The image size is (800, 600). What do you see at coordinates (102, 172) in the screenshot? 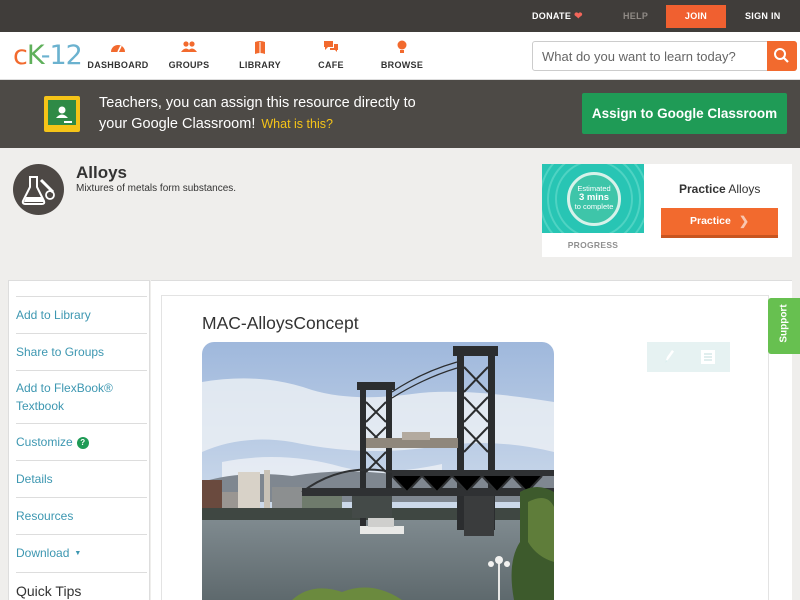
I see `concept-title: Alloys` at bounding box center [102, 172].